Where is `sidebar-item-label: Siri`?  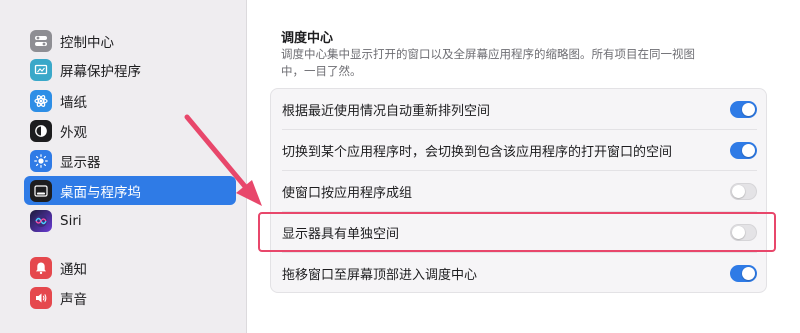 sidebar-item-label: Siri is located at coordinates (71, 220).